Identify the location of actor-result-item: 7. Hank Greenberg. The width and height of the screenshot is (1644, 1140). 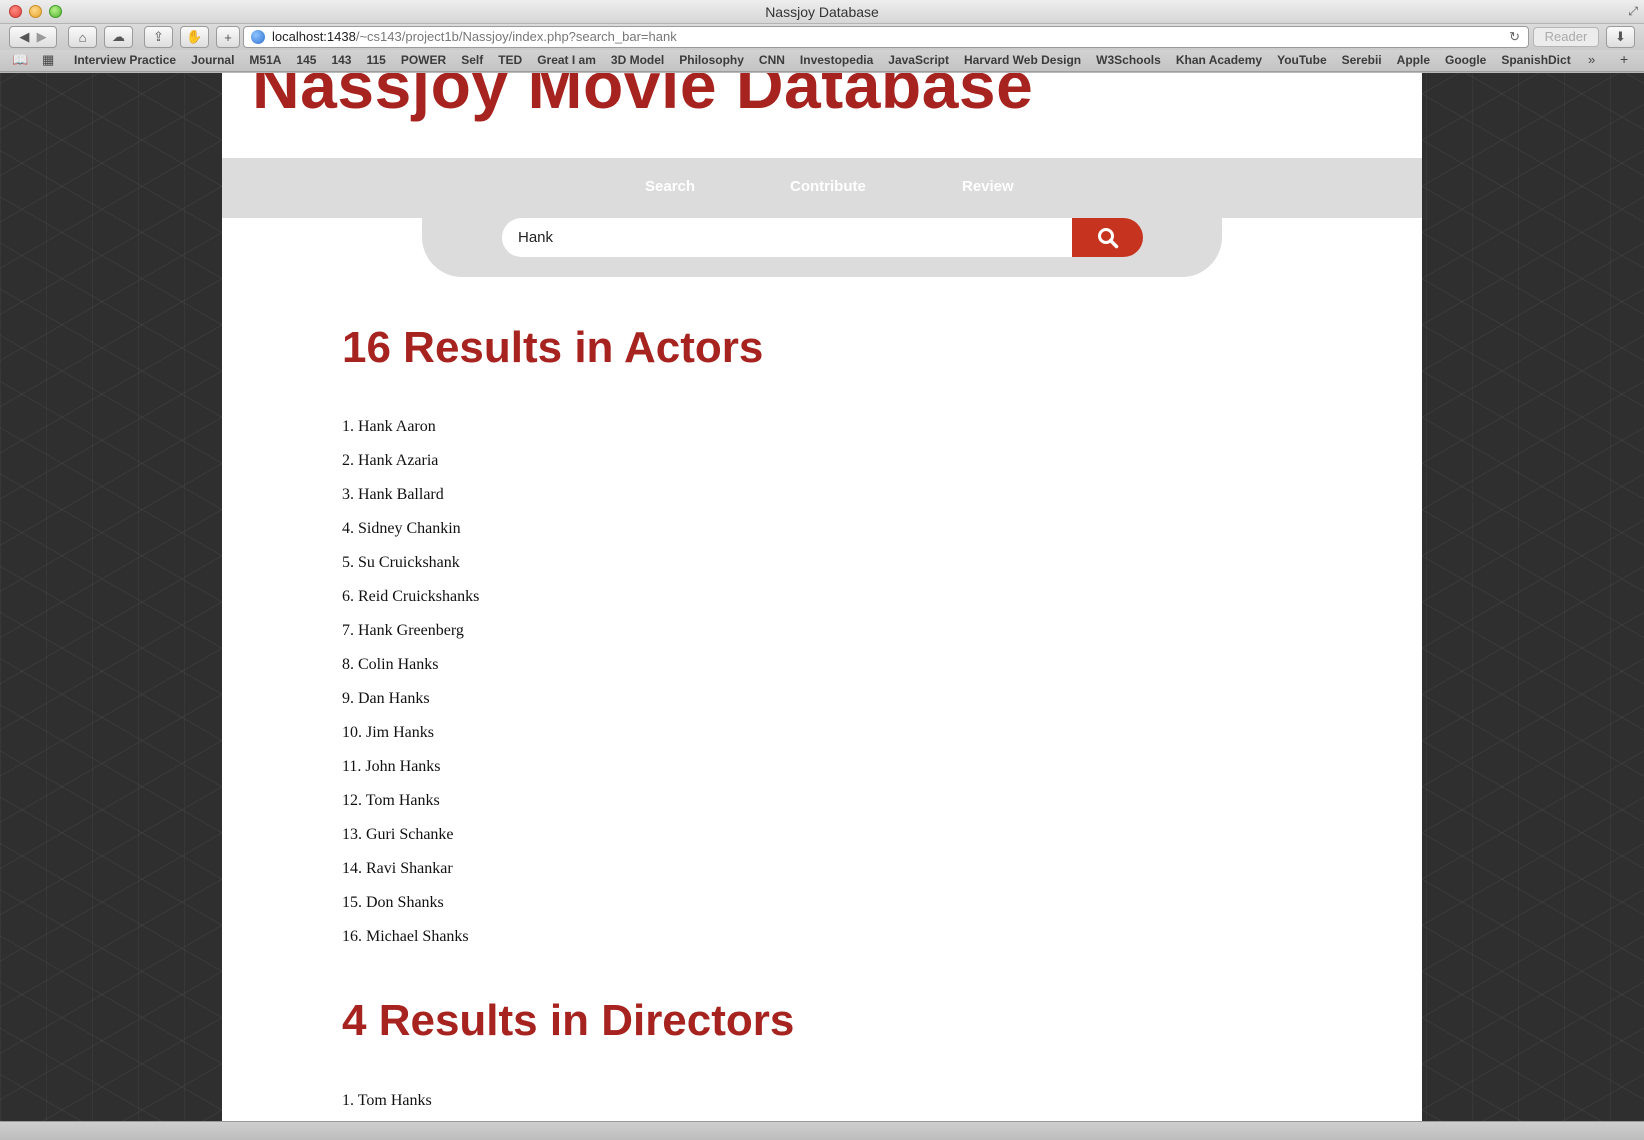
(410, 638).